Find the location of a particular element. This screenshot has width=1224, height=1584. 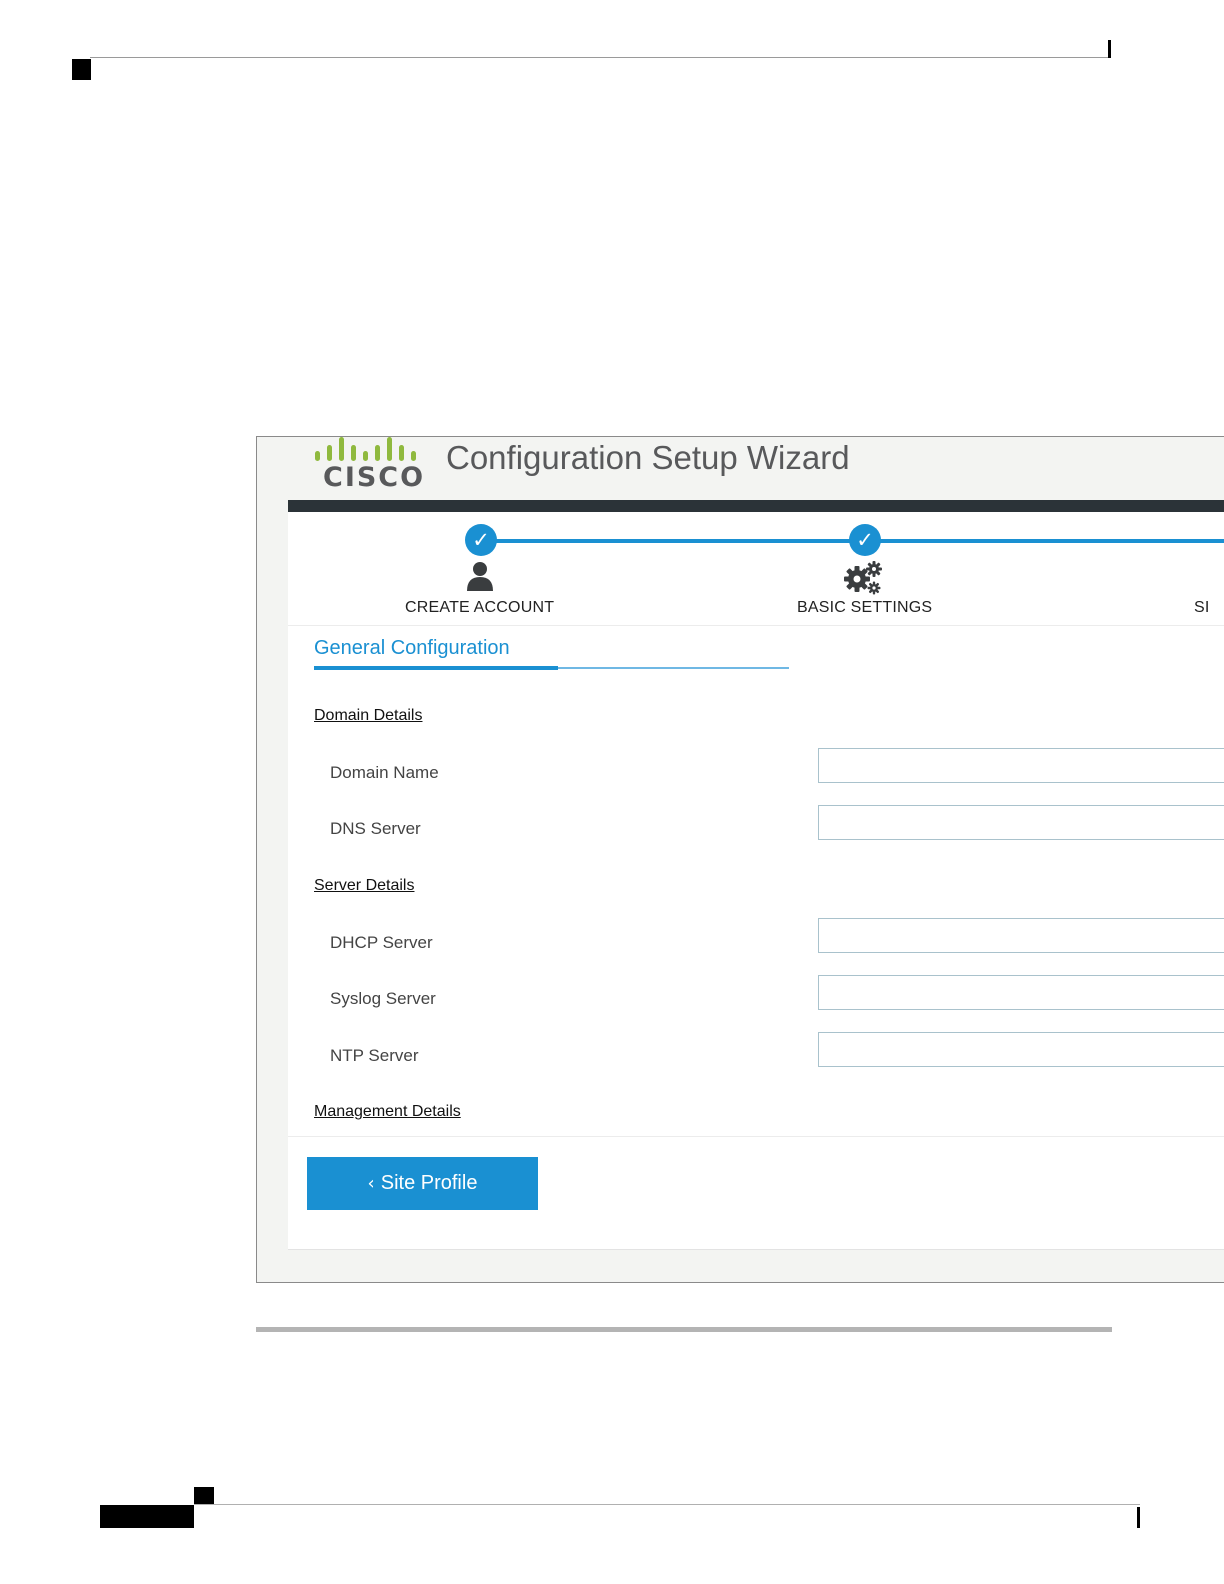

page-footer-rule is located at coordinates (667, 1504).